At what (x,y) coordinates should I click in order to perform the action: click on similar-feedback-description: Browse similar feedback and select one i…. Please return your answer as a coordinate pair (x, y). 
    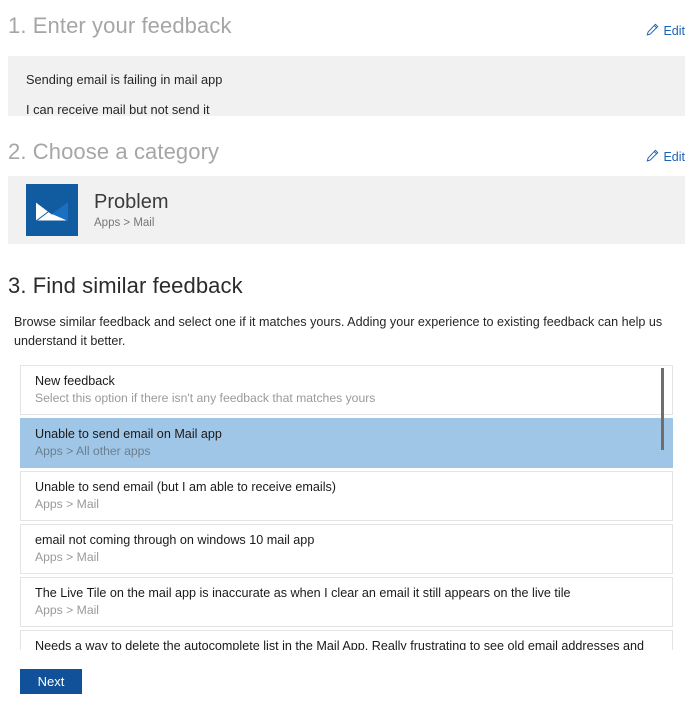
    Looking at the image, I should click on (338, 331).